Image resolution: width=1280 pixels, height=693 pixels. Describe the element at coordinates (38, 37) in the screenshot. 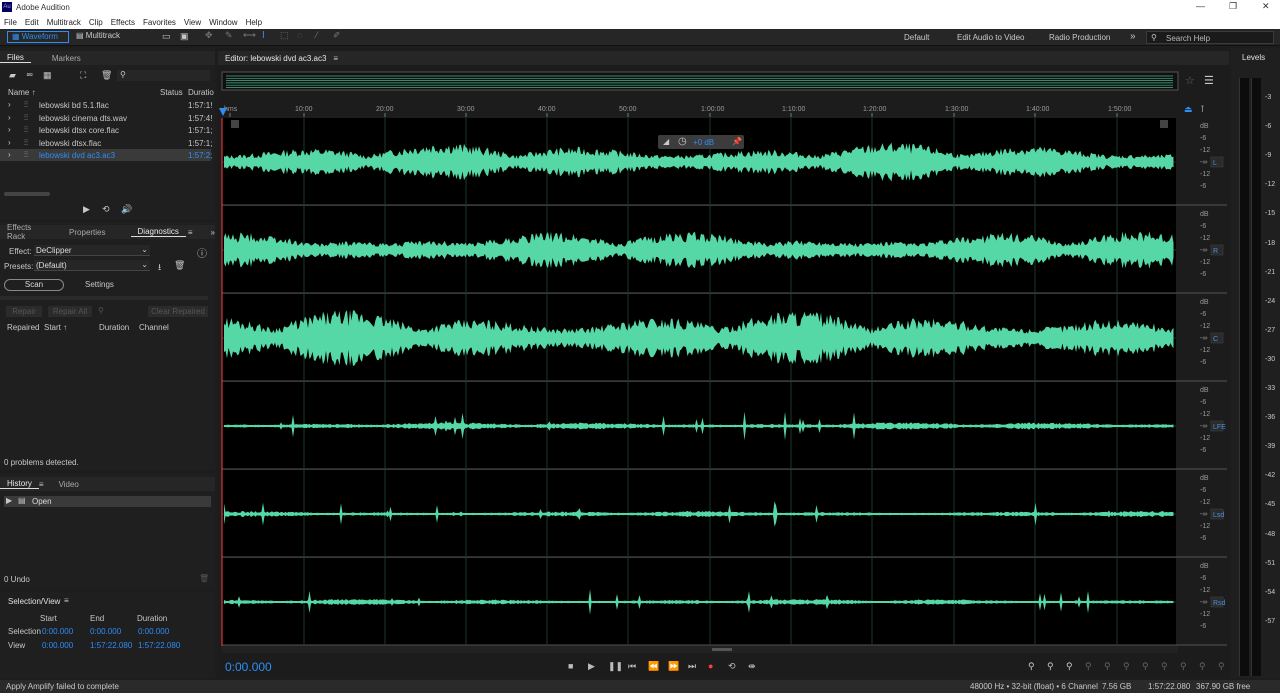

I see `waveform-button: ▦ Waveform` at that location.